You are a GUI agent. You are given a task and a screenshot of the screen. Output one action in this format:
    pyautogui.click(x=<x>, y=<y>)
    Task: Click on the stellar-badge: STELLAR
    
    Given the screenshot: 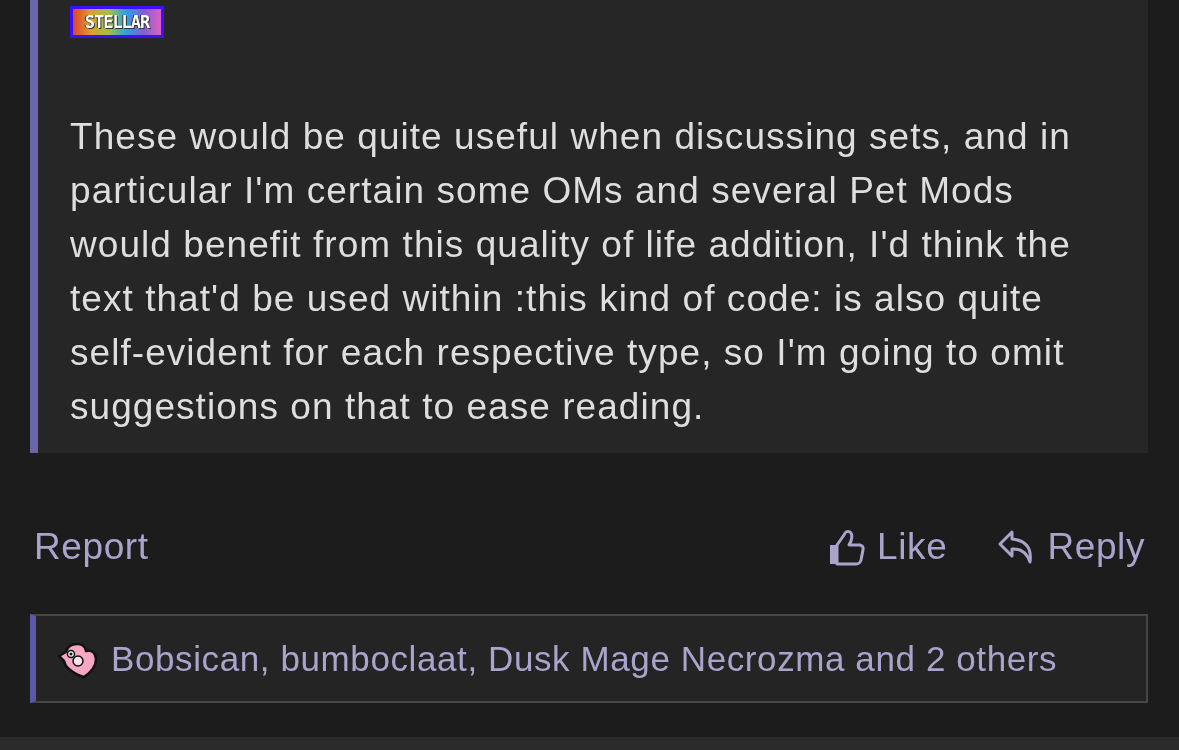 What is the action you would take?
    pyautogui.click(x=117, y=22)
    